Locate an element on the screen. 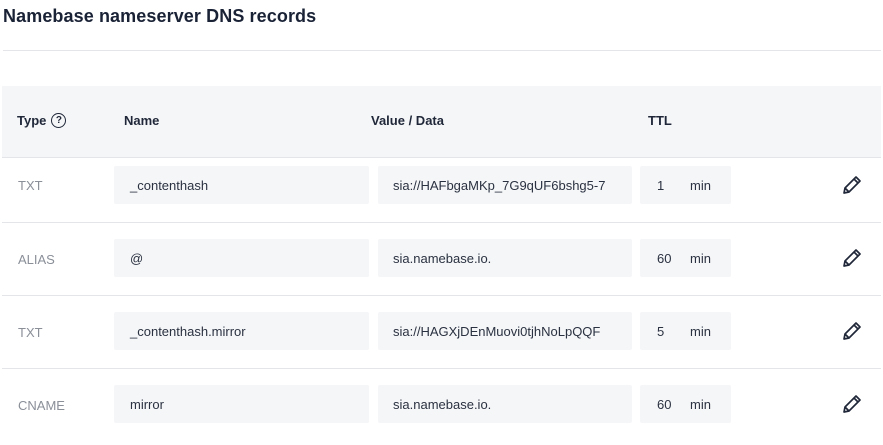 The height and width of the screenshot is (445, 883). record-value-field: sia://HAFbgaMKp_7G9qUF6bshg5-7 is located at coordinates (505, 185).